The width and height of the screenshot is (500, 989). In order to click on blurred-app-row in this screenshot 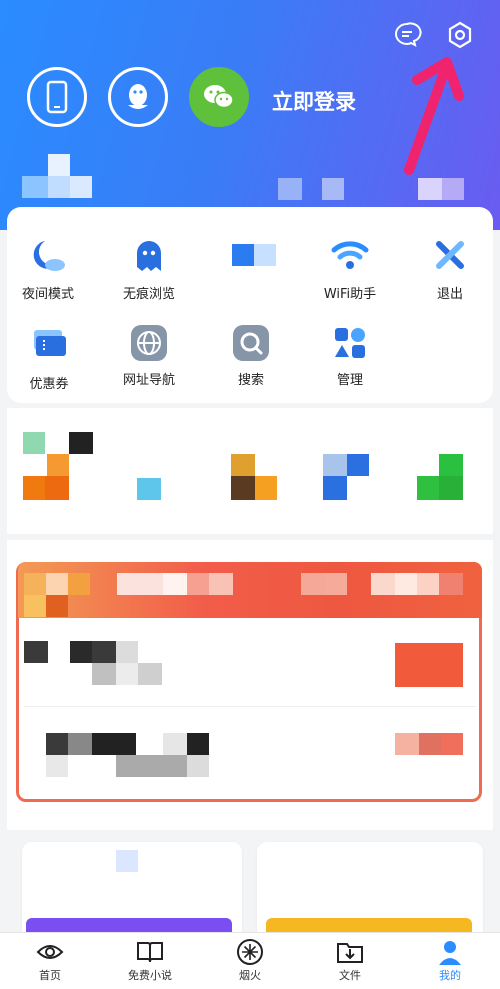, I will do `click(250, 471)`.